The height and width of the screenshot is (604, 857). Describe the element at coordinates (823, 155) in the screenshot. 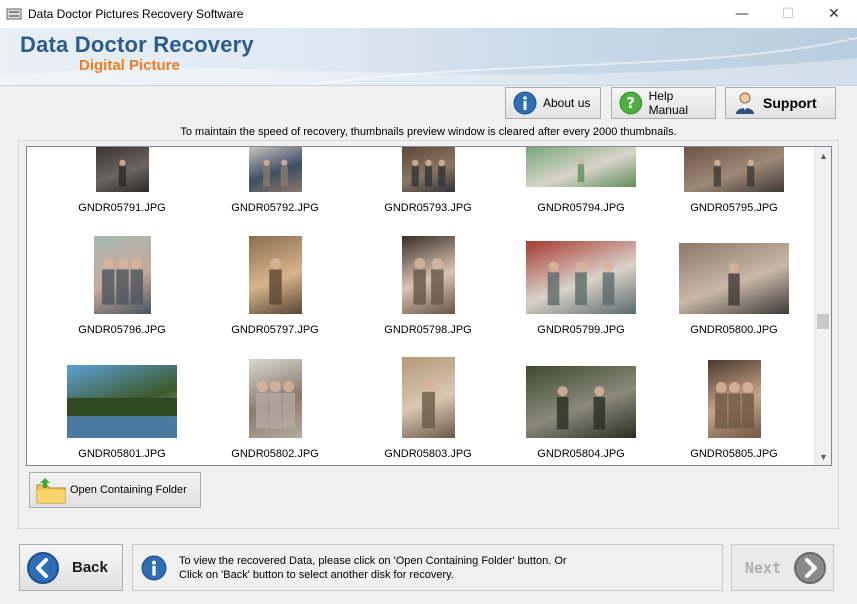

I see `scroll-up-arrow-icon: ▲` at that location.